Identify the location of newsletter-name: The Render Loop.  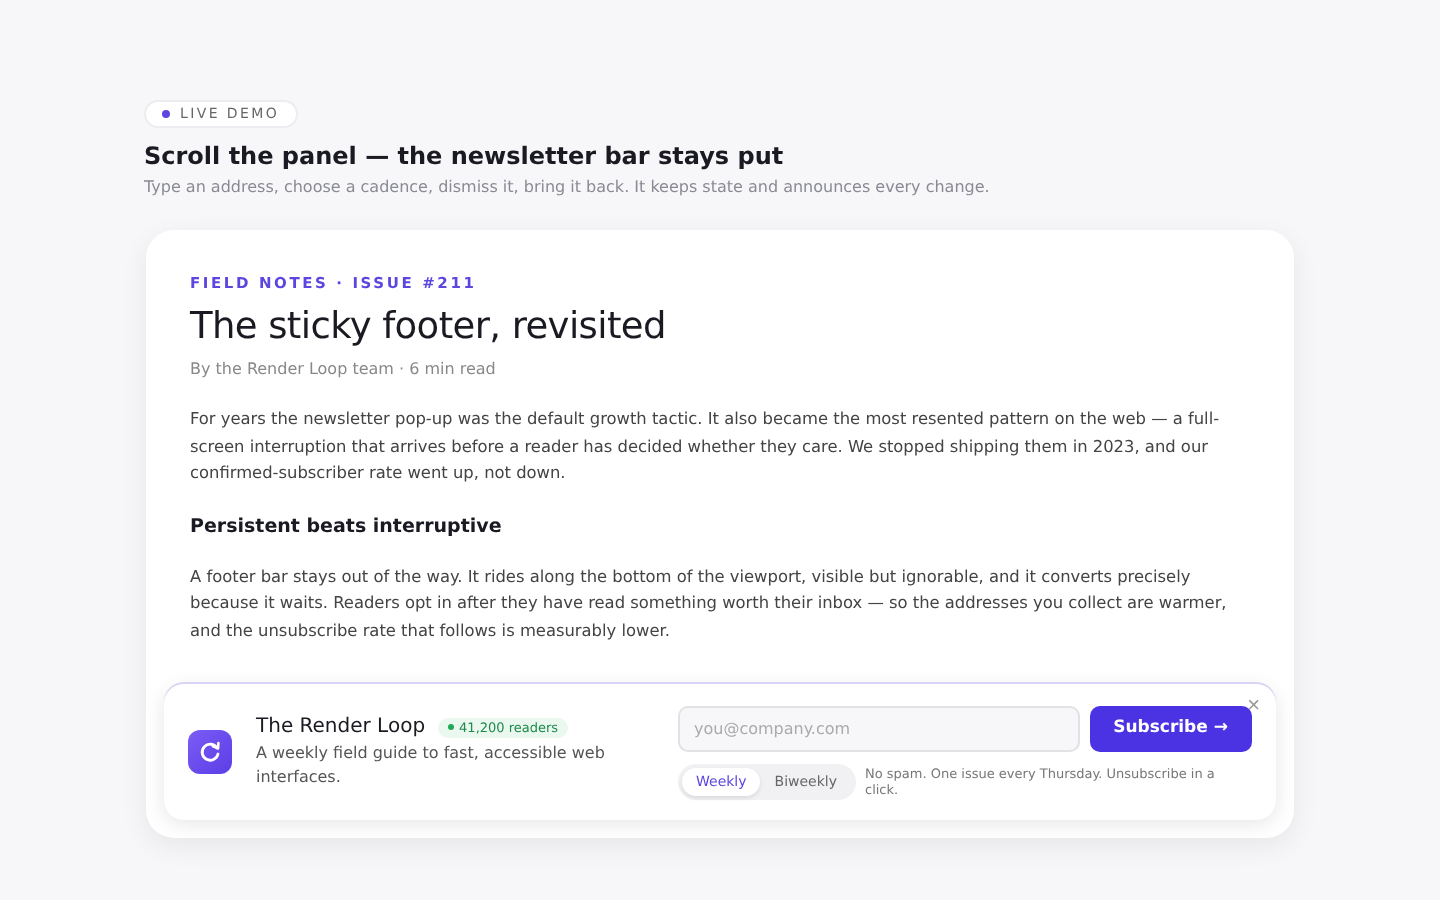
(341, 727).